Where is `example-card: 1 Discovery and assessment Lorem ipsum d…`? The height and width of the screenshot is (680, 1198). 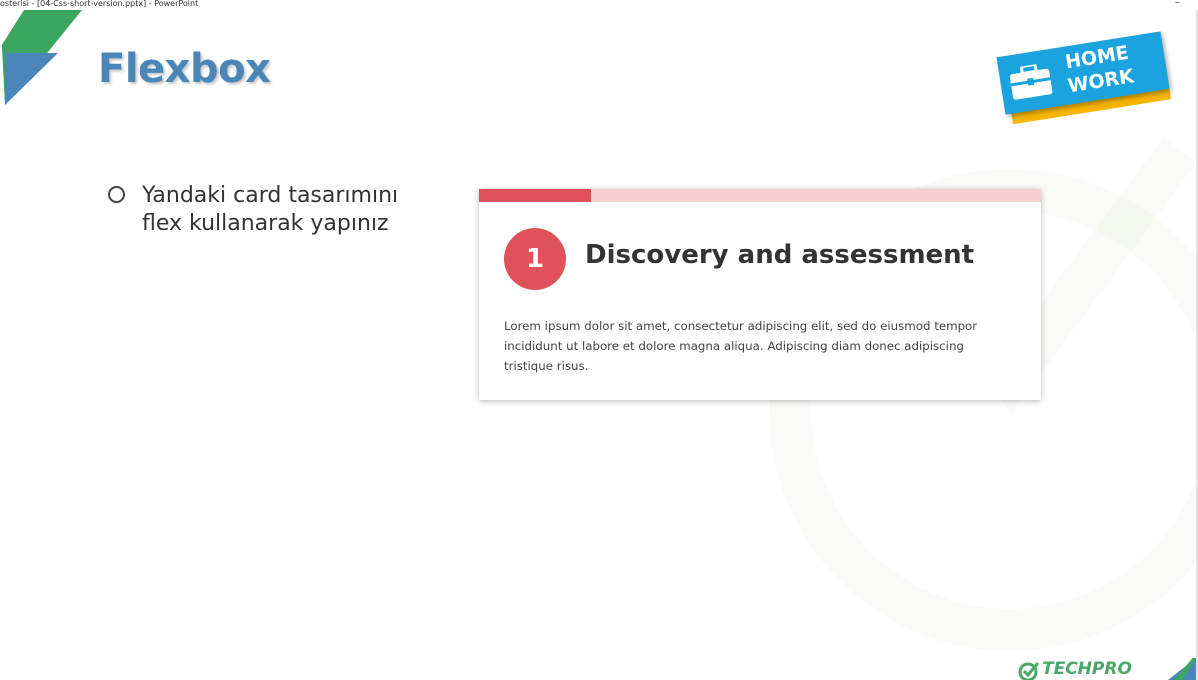 example-card: 1 Discovery and assessment Lorem ipsum d… is located at coordinates (760, 294).